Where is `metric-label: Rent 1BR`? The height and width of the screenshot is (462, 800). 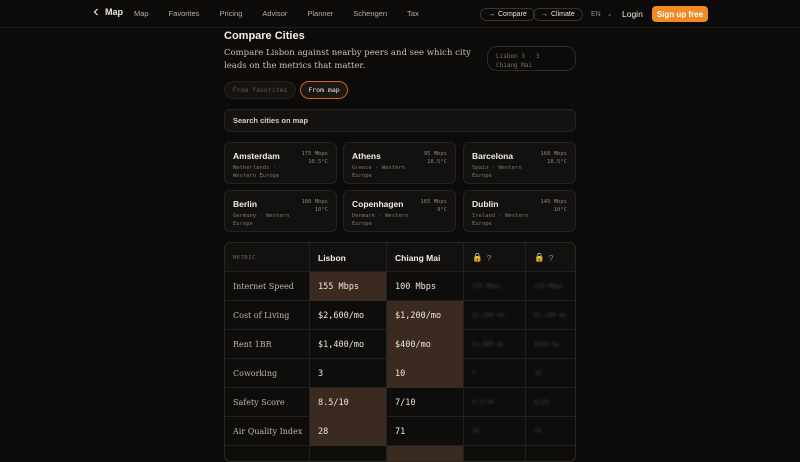 metric-label: Rent 1BR is located at coordinates (267, 344).